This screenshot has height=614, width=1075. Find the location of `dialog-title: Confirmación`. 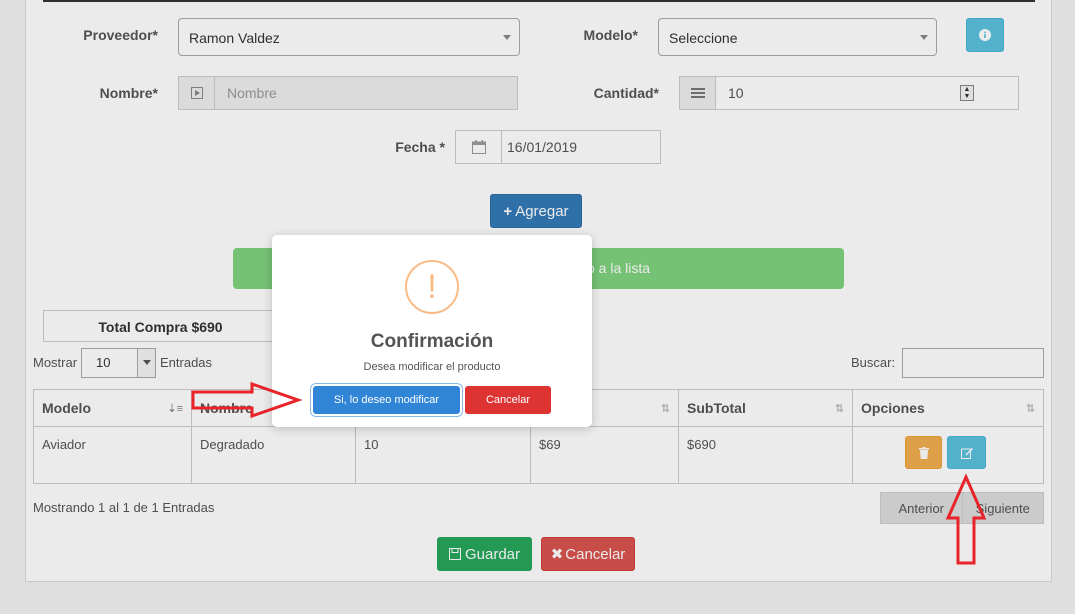

dialog-title: Confirmación is located at coordinates (432, 341).